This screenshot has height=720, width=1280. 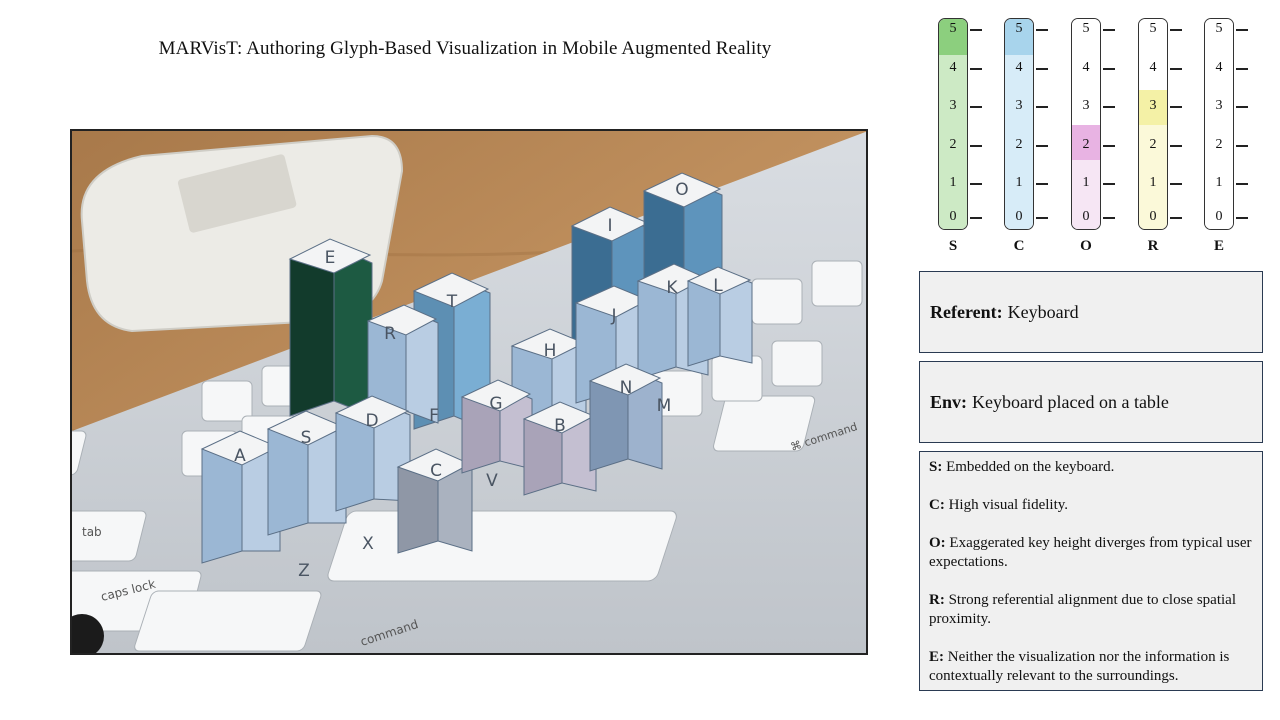 What do you see at coordinates (495, 404) in the screenshot?
I see `key-label-g: G` at bounding box center [495, 404].